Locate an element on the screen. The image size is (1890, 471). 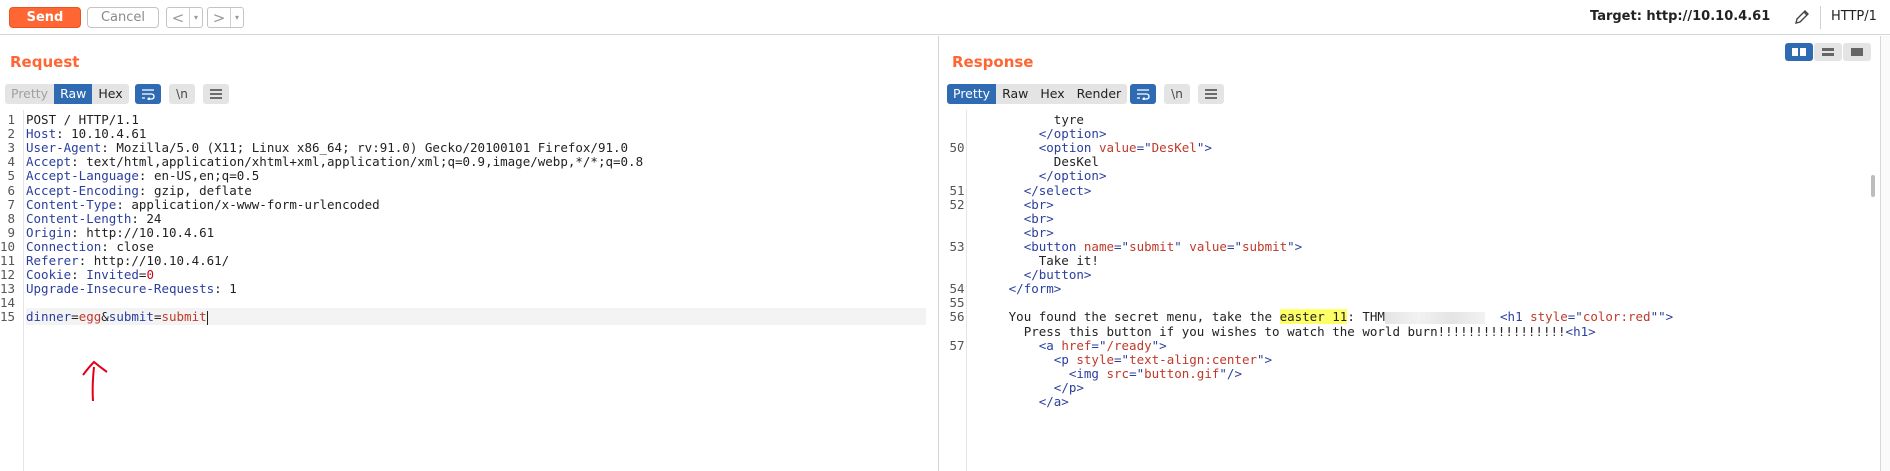
line-number is located at coordinates (957, 401).